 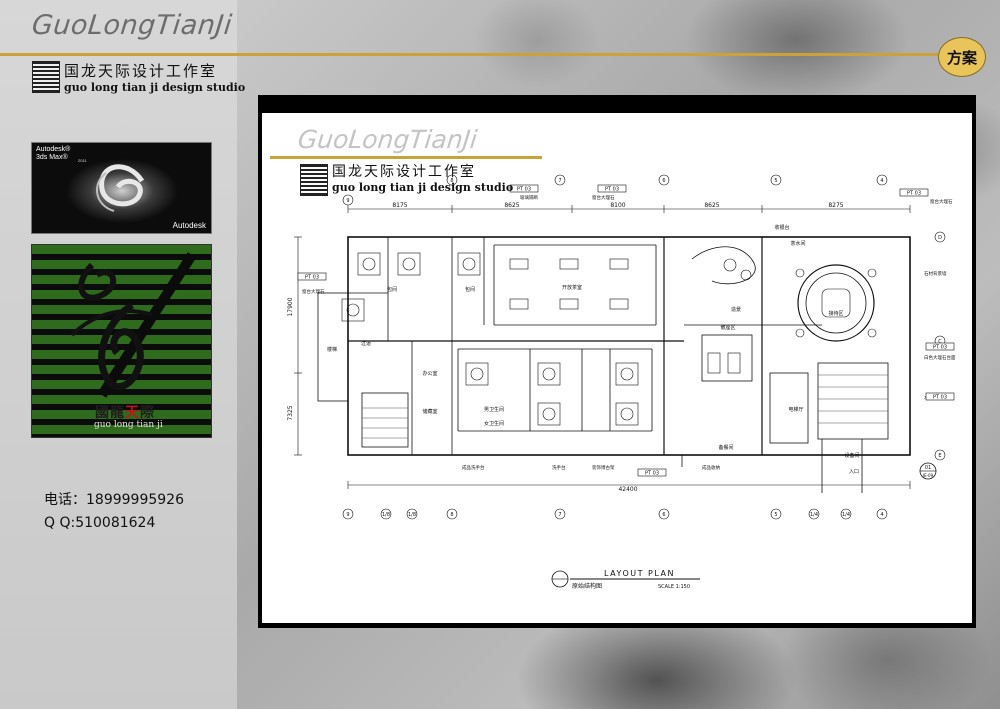 What do you see at coordinates (940, 348) in the screenshot?
I see `pt-tag-5: PT 03` at bounding box center [940, 348].